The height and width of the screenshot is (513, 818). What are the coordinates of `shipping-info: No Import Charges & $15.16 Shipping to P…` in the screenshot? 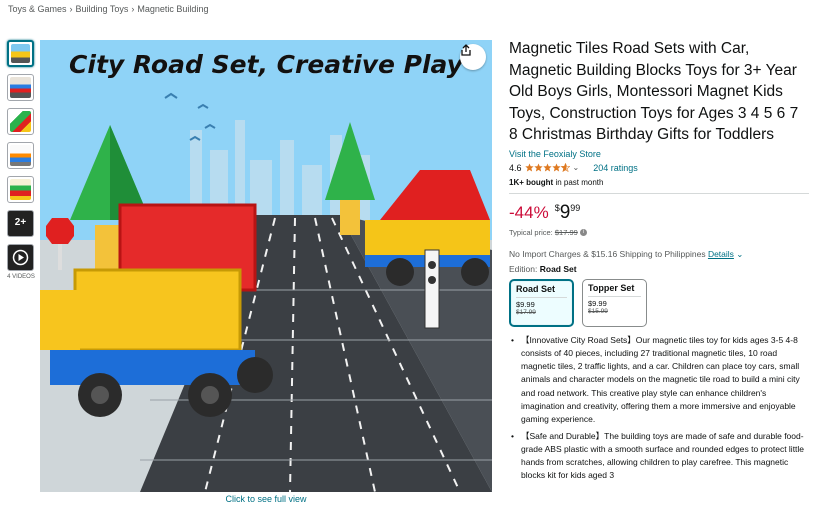 It's located at (659, 254).